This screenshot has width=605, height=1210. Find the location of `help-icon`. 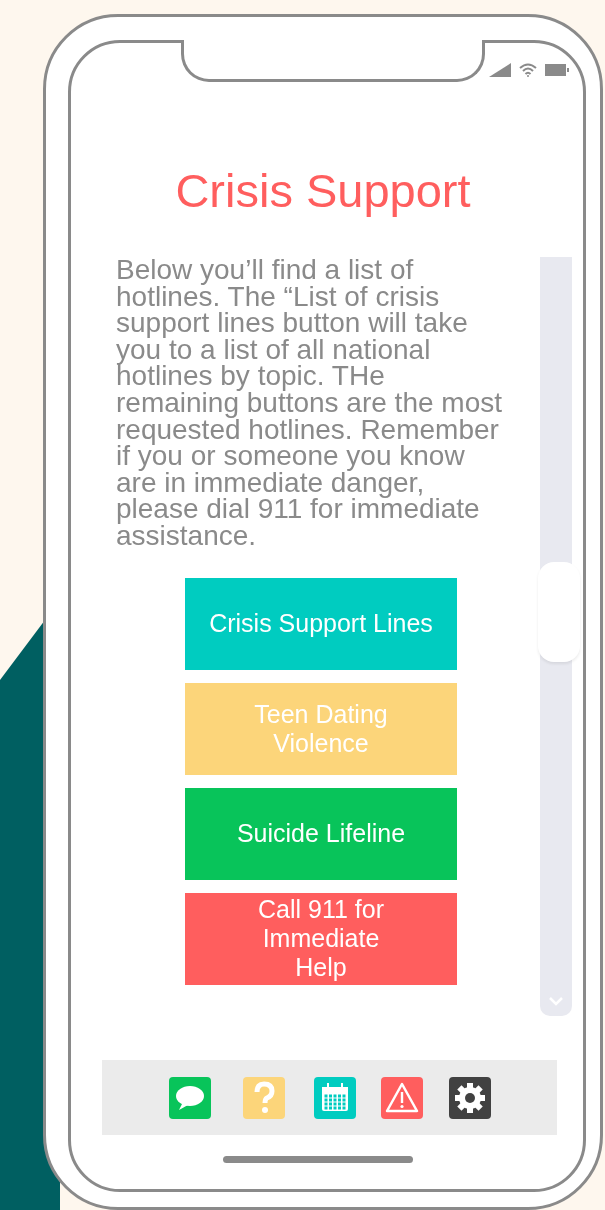

help-icon is located at coordinates (263, 1097).